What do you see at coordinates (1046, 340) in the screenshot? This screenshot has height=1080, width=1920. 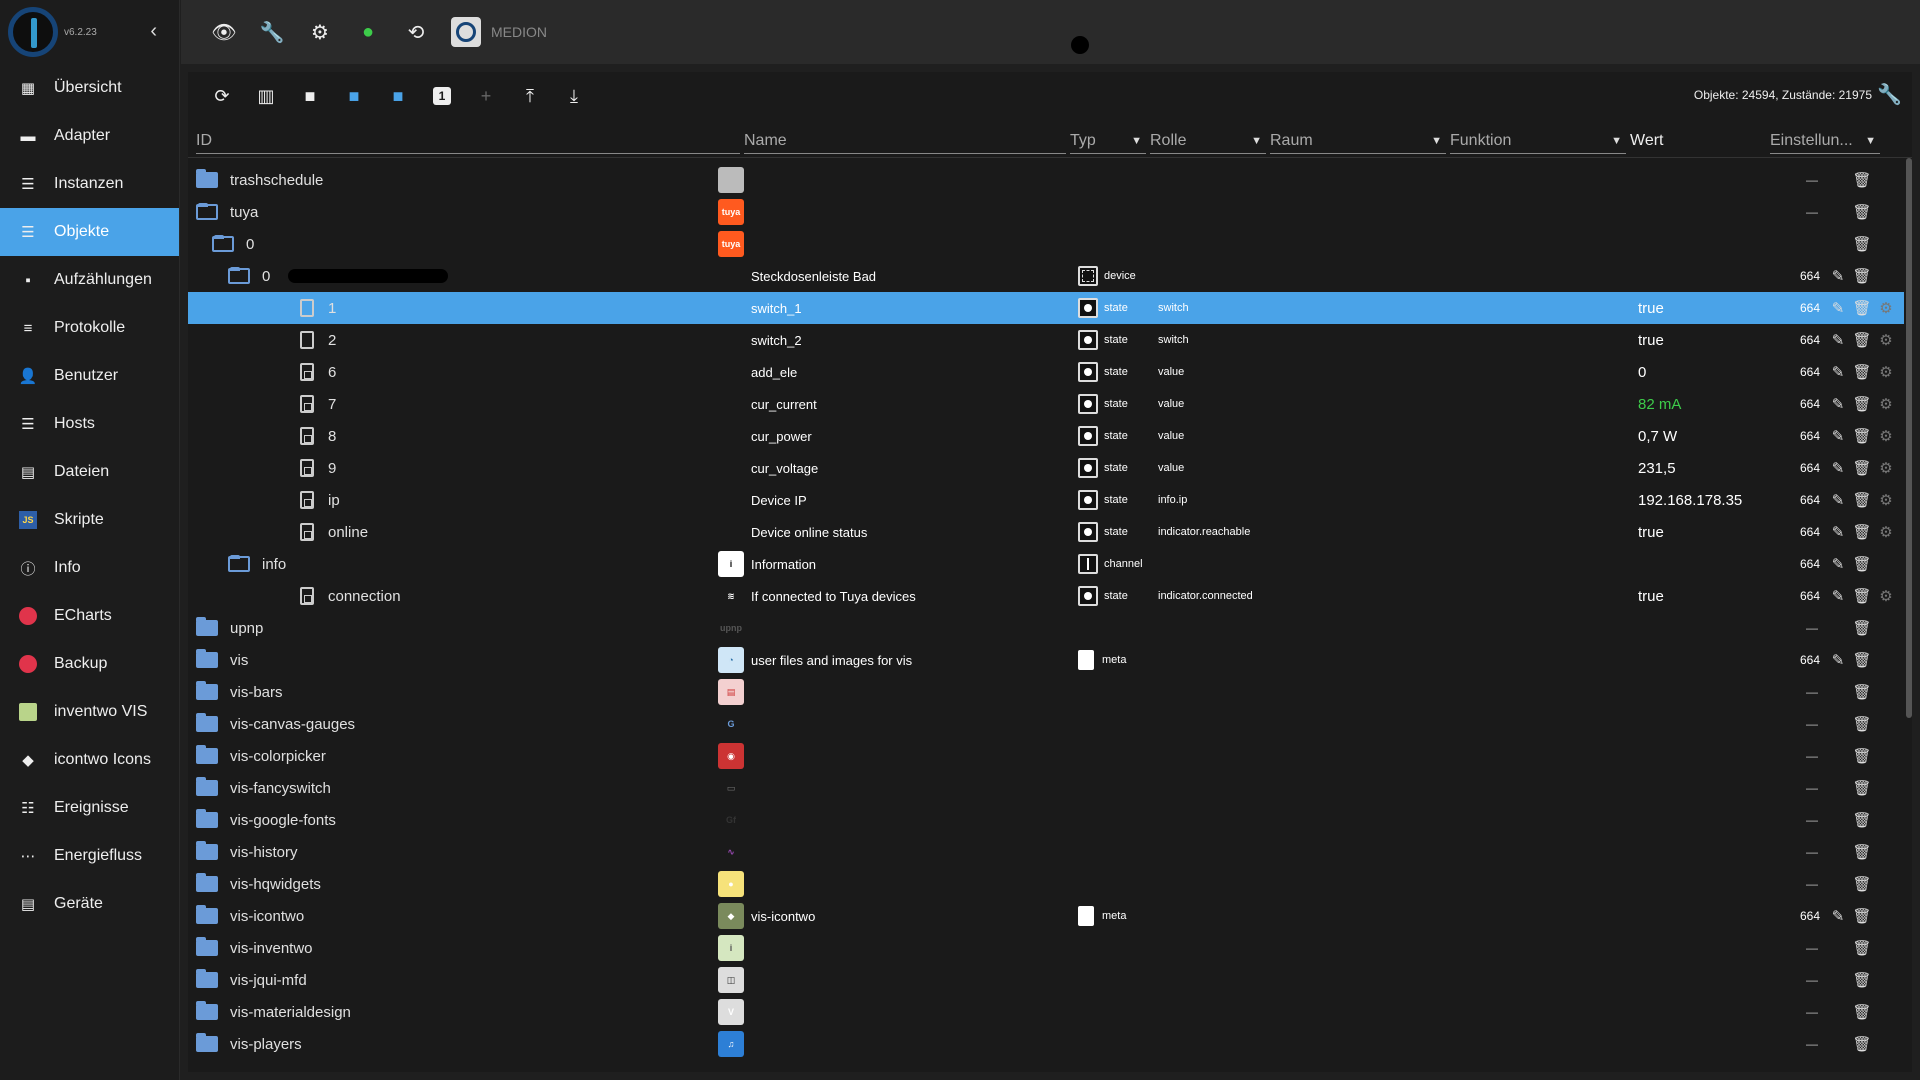 I see `table-row: 2 switch_2 state switch true 664 ✎ 🗑 ⚙` at bounding box center [1046, 340].